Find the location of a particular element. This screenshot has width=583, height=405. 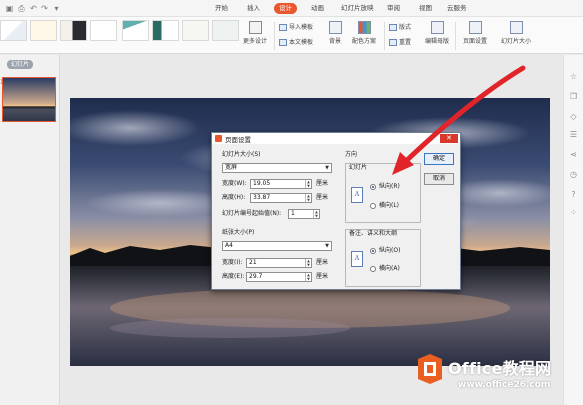

watermark-brand: Office教程网 is located at coordinates (500, 368).